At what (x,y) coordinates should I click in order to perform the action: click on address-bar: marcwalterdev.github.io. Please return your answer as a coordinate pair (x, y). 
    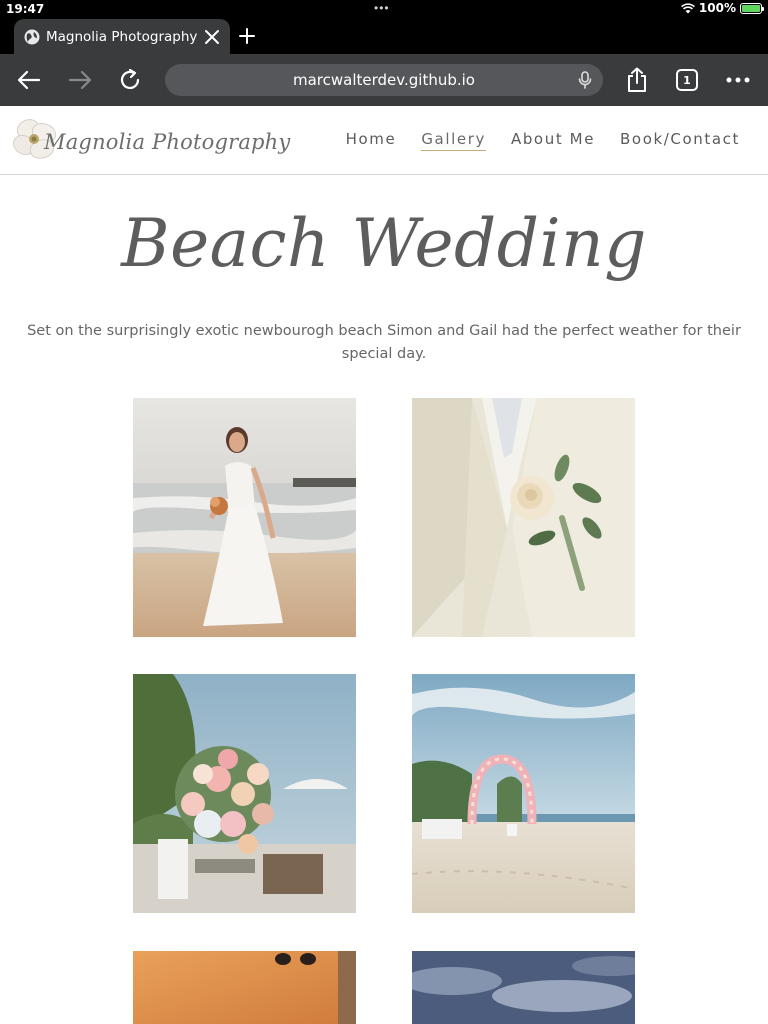
    Looking at the image, I should click on (384, 80).